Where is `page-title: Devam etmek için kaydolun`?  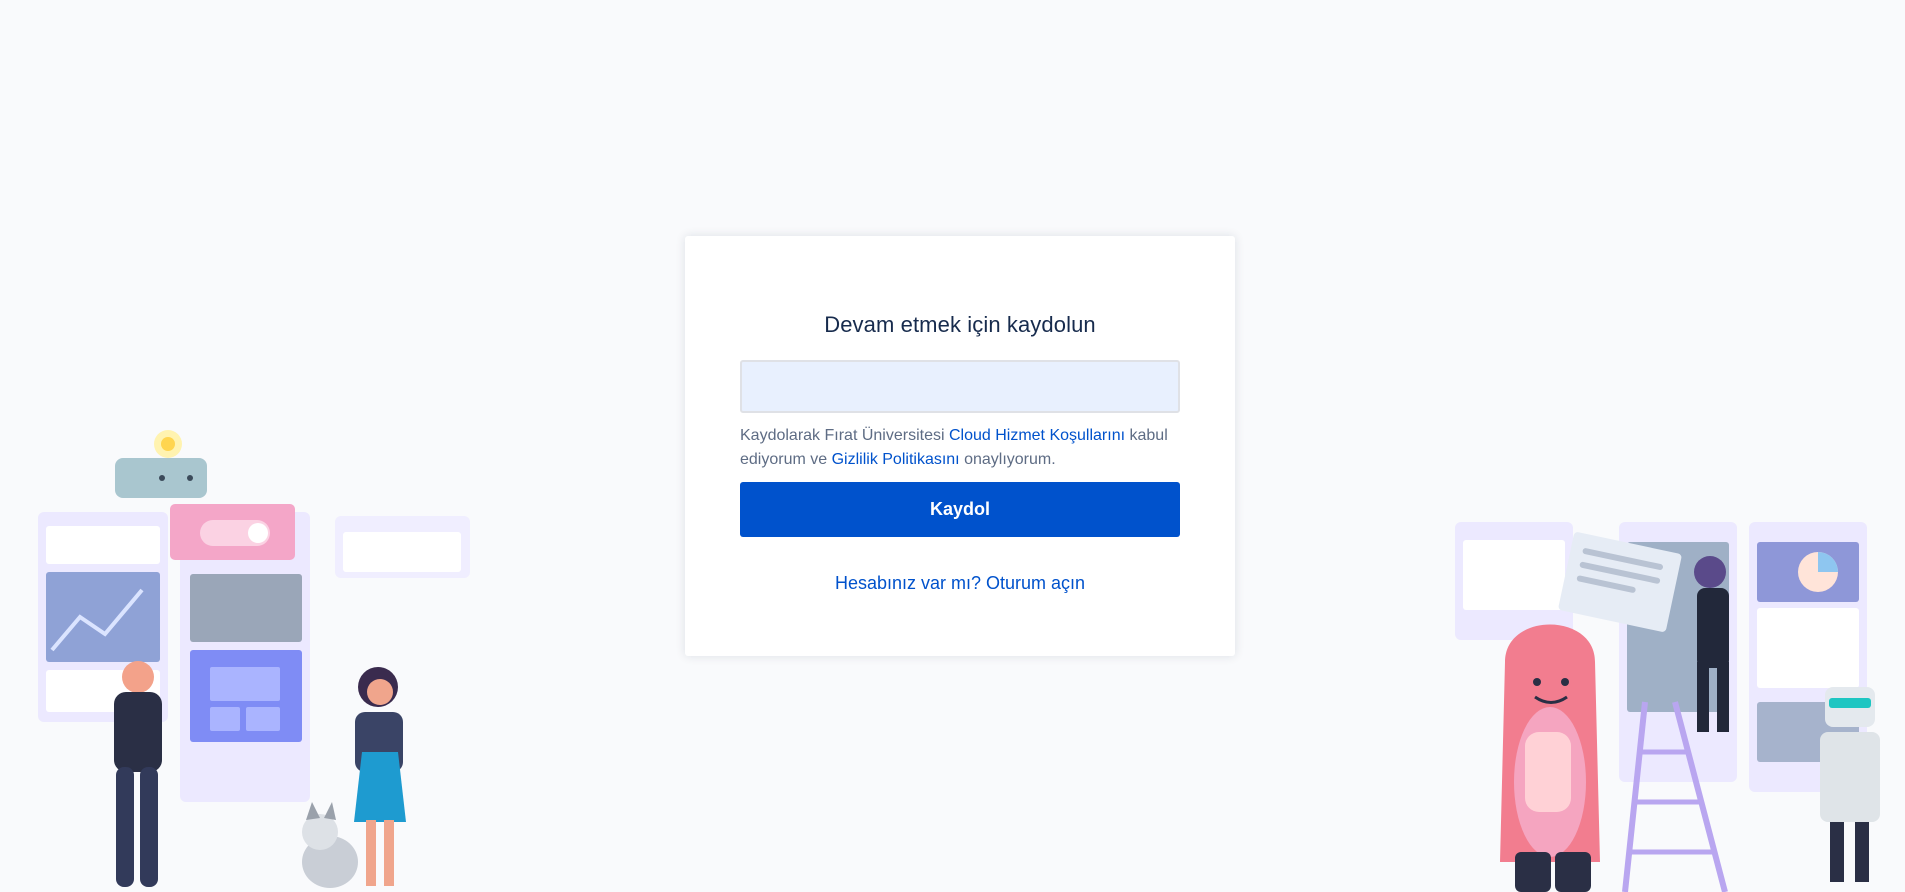 page-title: Devam etmek için kaydolun is located at coordinates (960, 324).